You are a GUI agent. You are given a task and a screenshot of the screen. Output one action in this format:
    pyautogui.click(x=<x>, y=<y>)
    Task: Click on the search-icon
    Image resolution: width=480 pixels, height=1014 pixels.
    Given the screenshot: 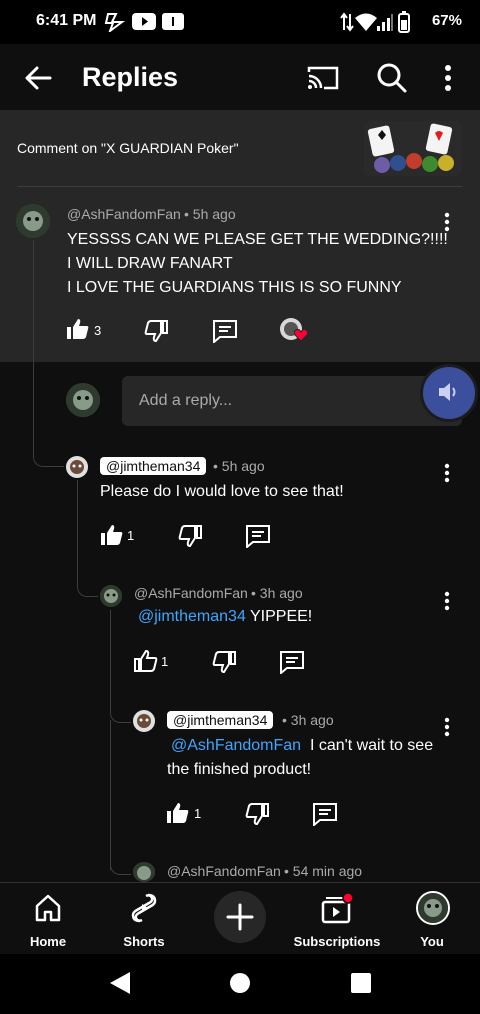 What is the action you would take?
    pyautogui.click(x=392, y=78)
    